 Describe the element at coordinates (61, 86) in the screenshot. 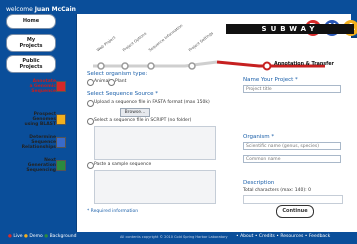

I see `annotate-swatch` at that location.